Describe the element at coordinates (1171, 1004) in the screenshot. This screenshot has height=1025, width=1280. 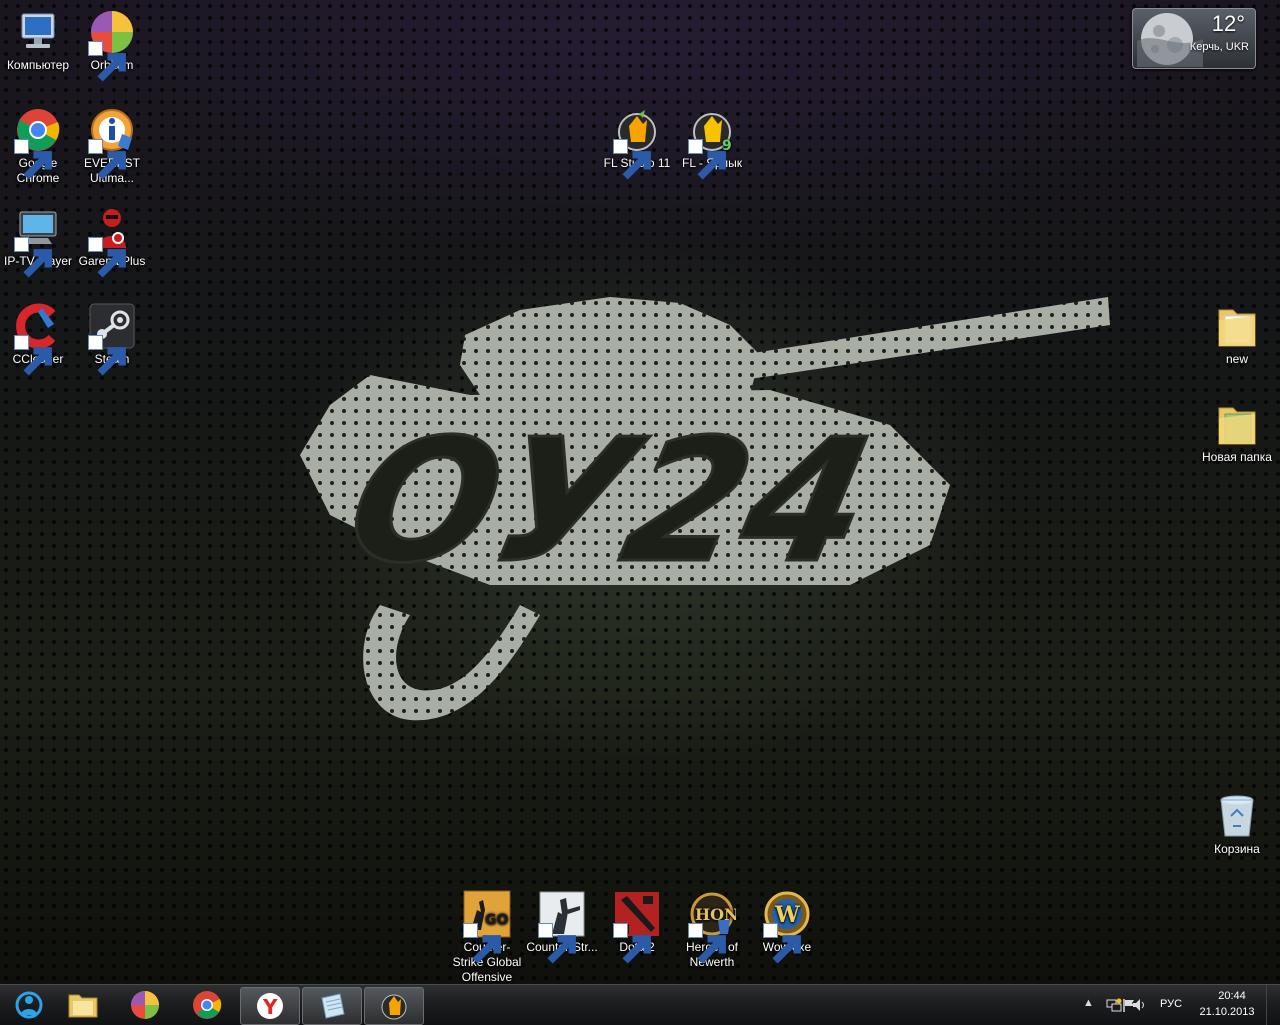
I see `language-indicator: РУС` at that location.